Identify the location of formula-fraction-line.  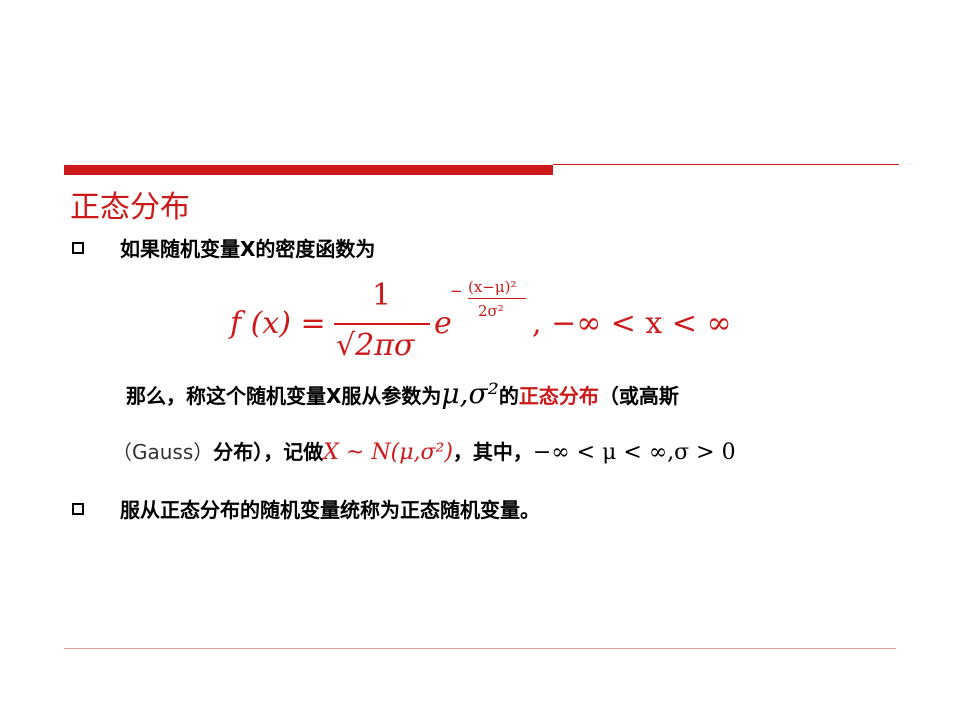
(382, 324).